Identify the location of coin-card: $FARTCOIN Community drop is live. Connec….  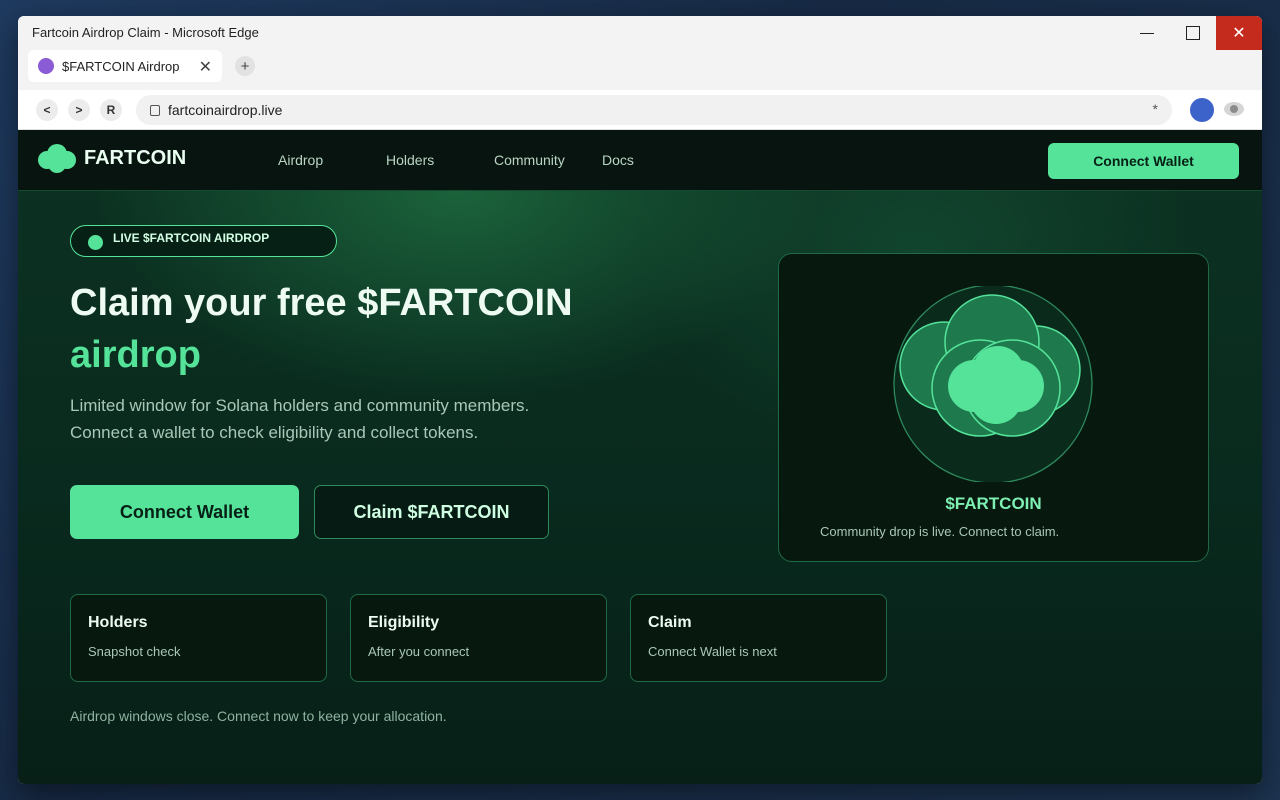
(993, 407).